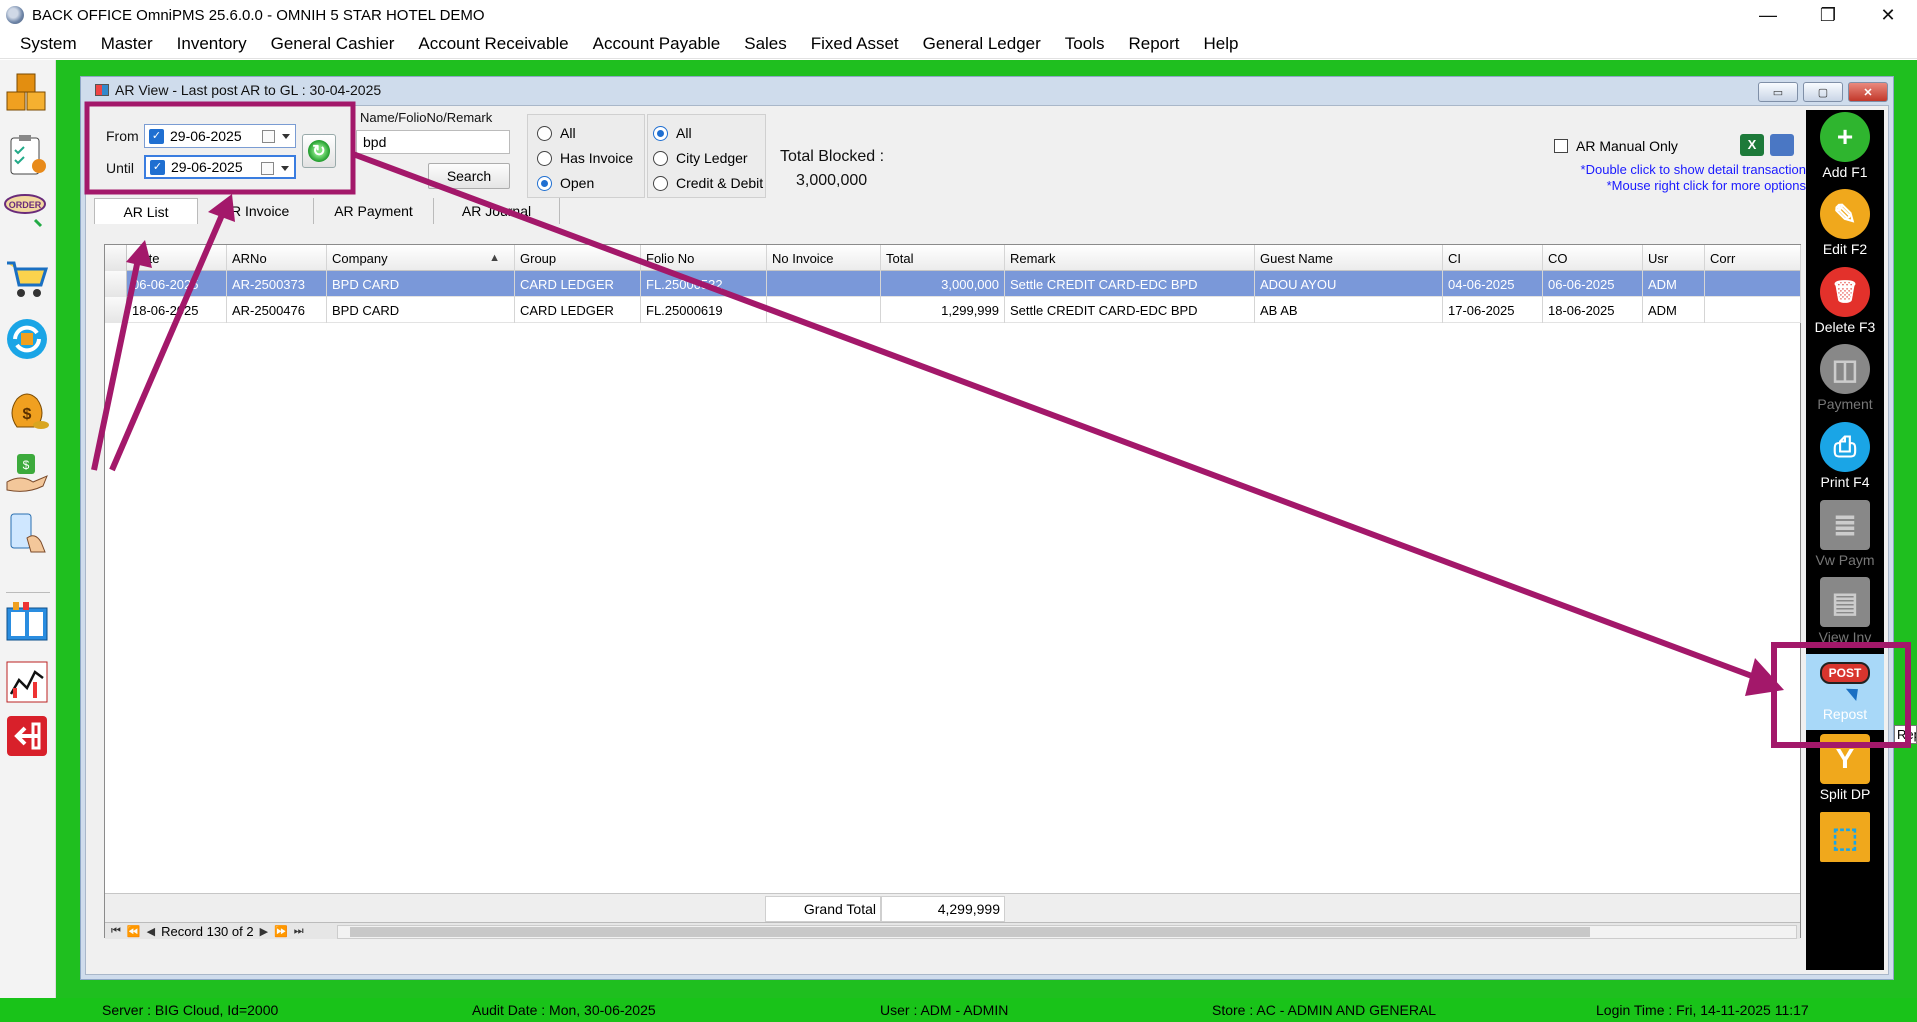 This screenshot has height=1022, width=1917. What do you see at coordinates (1674, 284) in the screenshot?
I see `cell-usr: ADM` at bounding box center [1674, 284].